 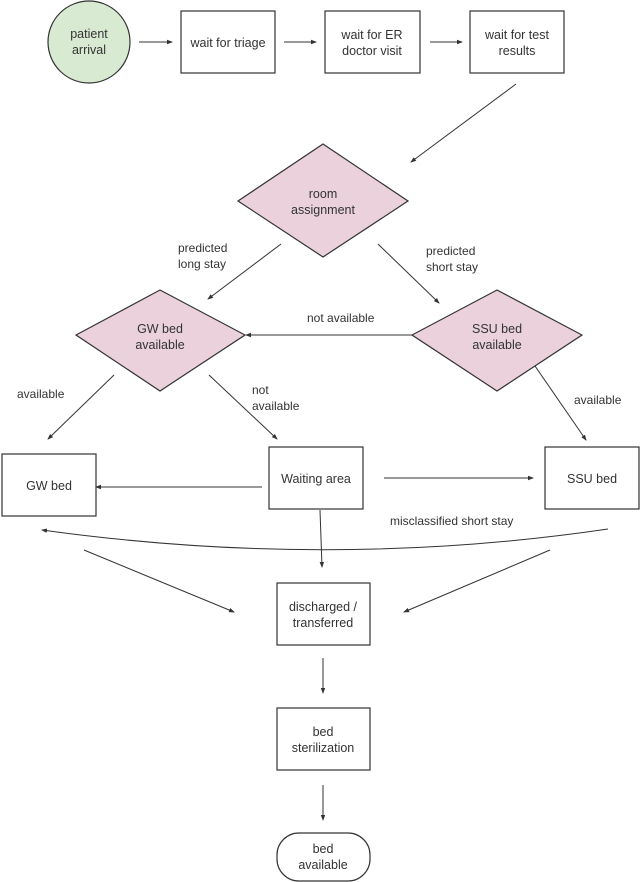 I want to click on node-bed-available: bed available, so click(x=323, y=857).